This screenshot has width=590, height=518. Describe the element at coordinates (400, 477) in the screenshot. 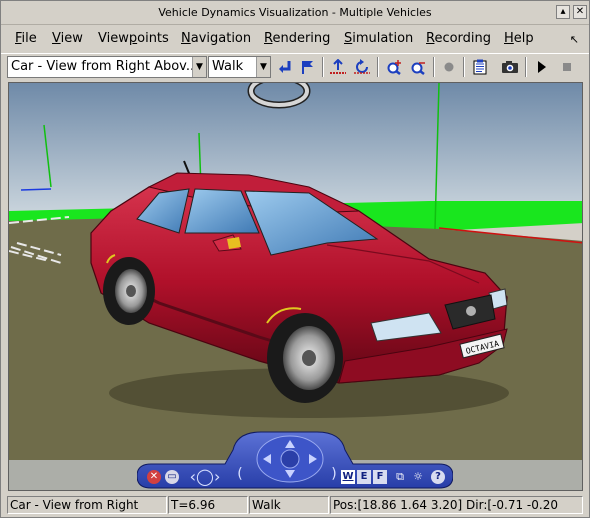

I see `fit-view-icon: ⧉` at that location.